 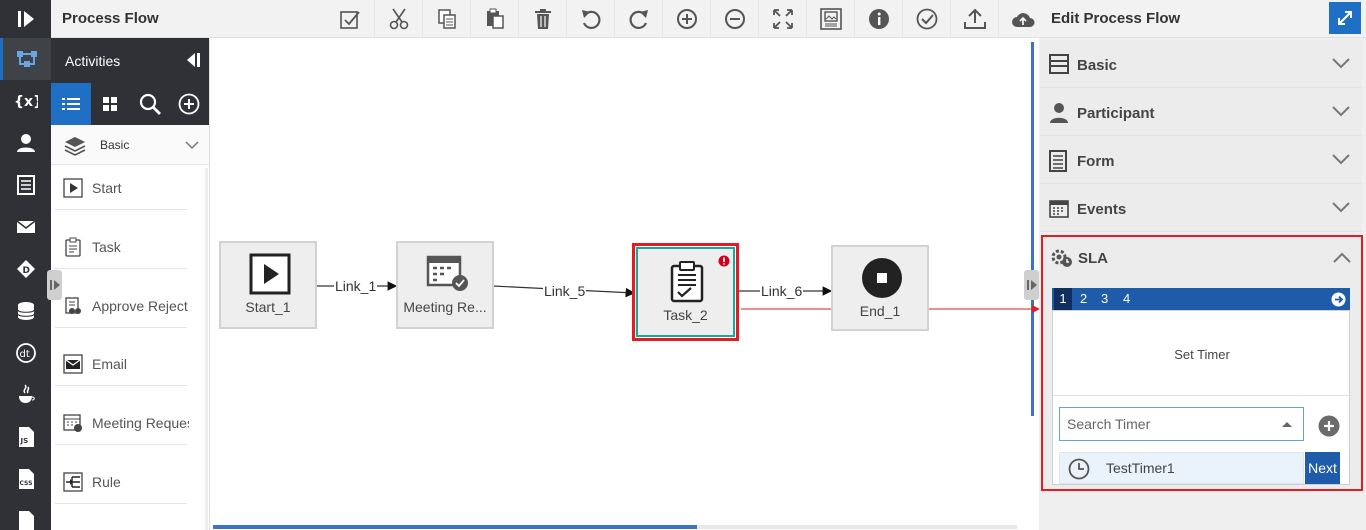 What do you see at coordinates (1116, 18) in the screenshot?
I see `properties-title: Edit Process Flow` at bounding box center [1116, 18].